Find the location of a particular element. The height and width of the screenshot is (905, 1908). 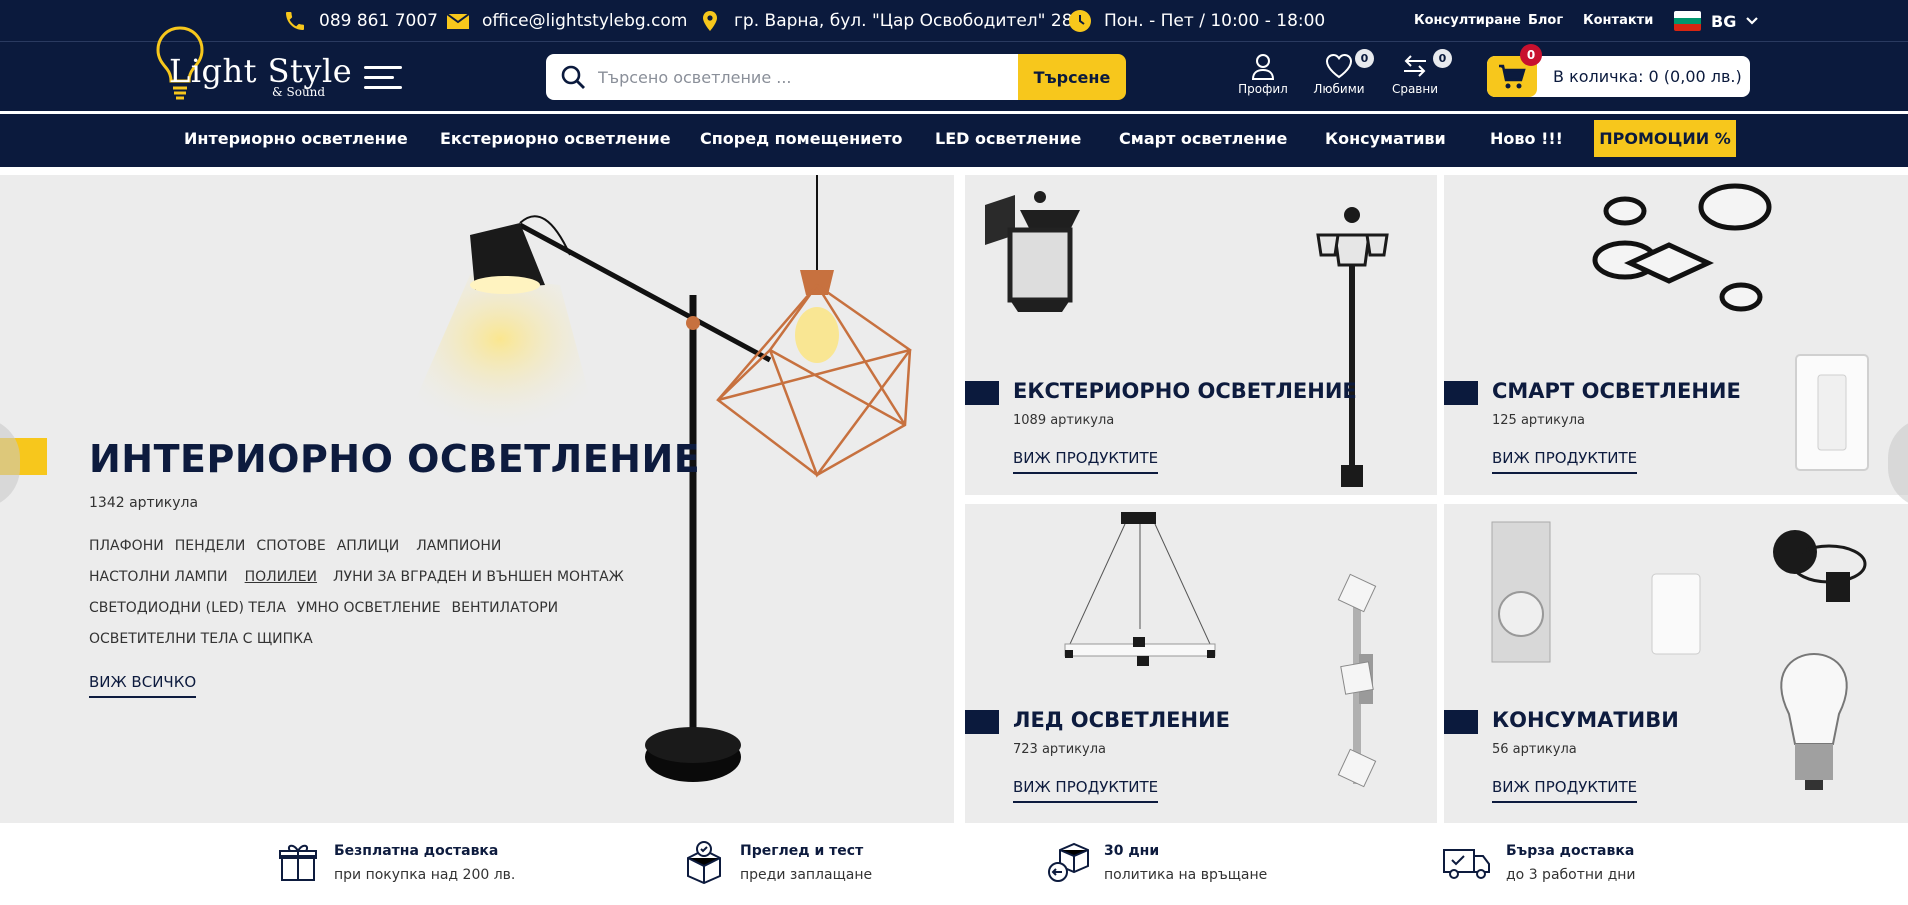

category-link-active: ПОЛИЛЕИ is located at coordinates (281, 577).